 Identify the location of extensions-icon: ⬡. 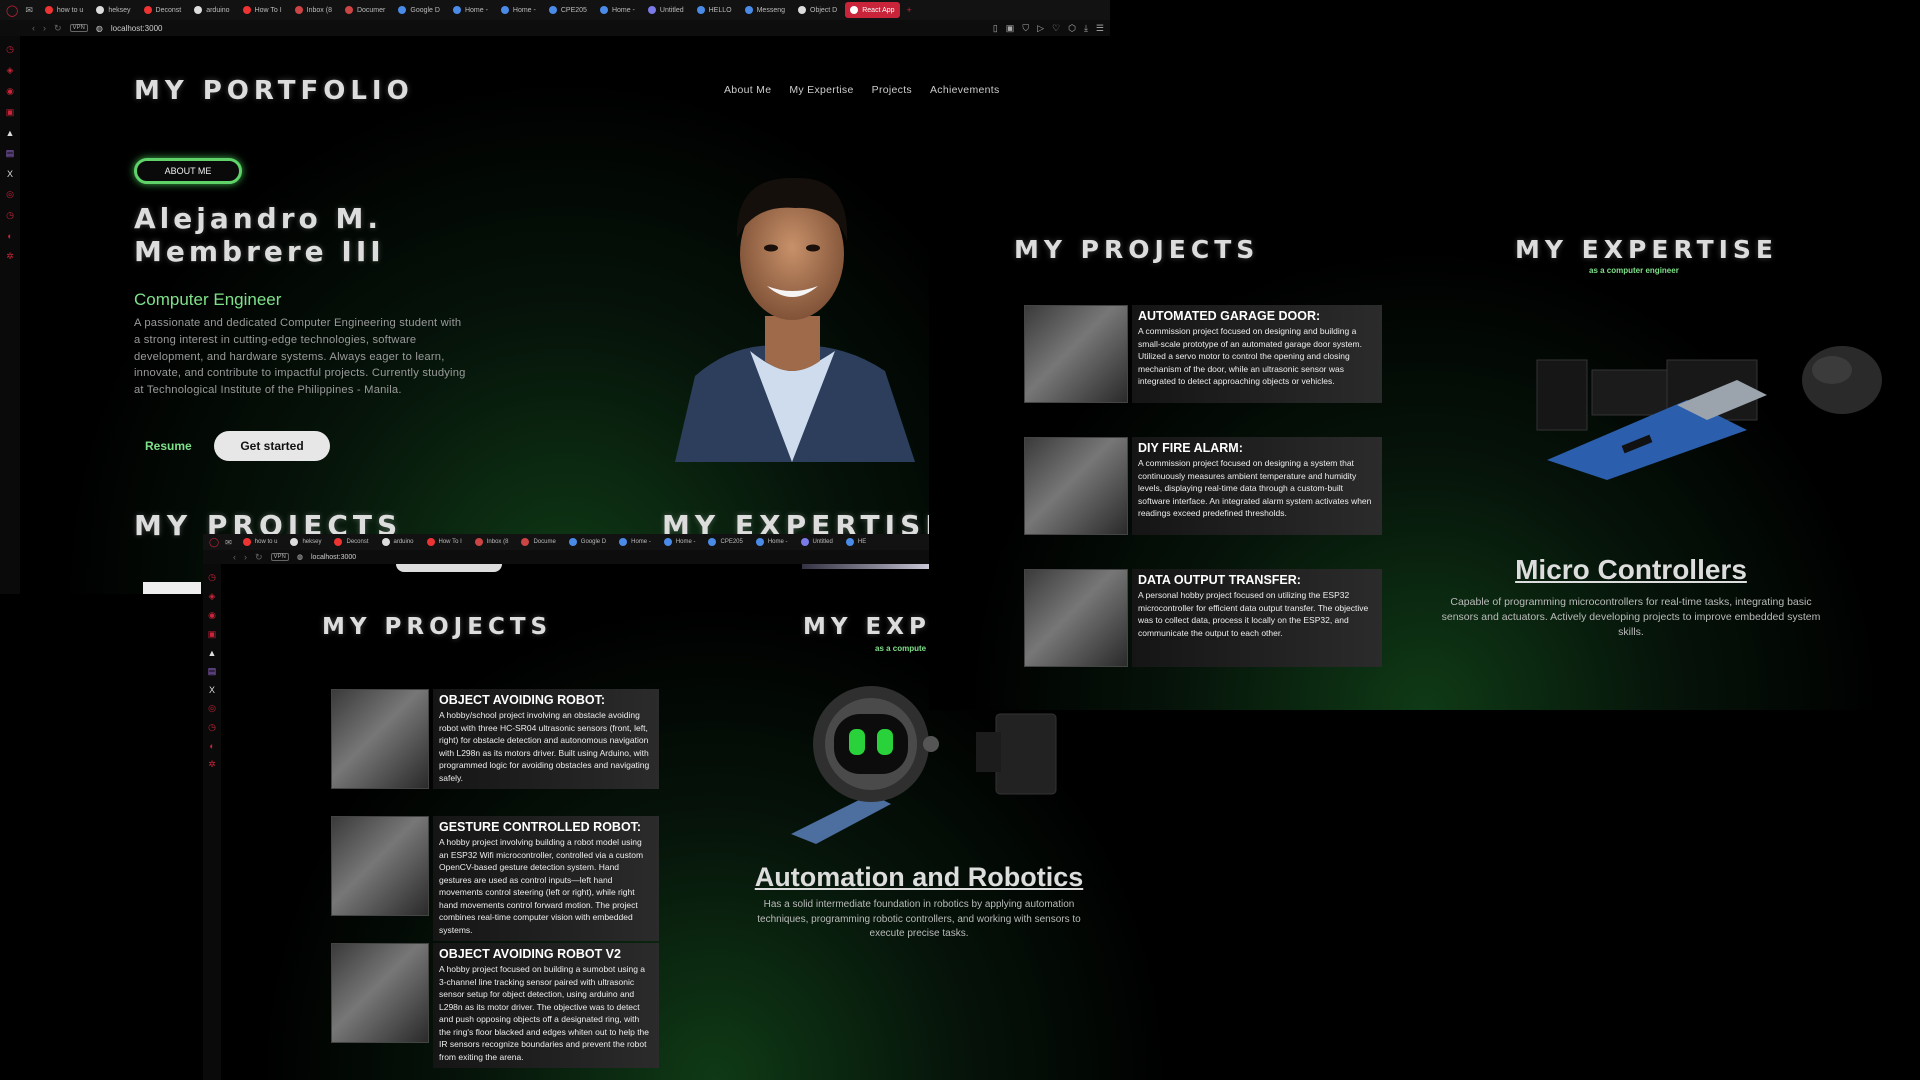
(1072, 28).